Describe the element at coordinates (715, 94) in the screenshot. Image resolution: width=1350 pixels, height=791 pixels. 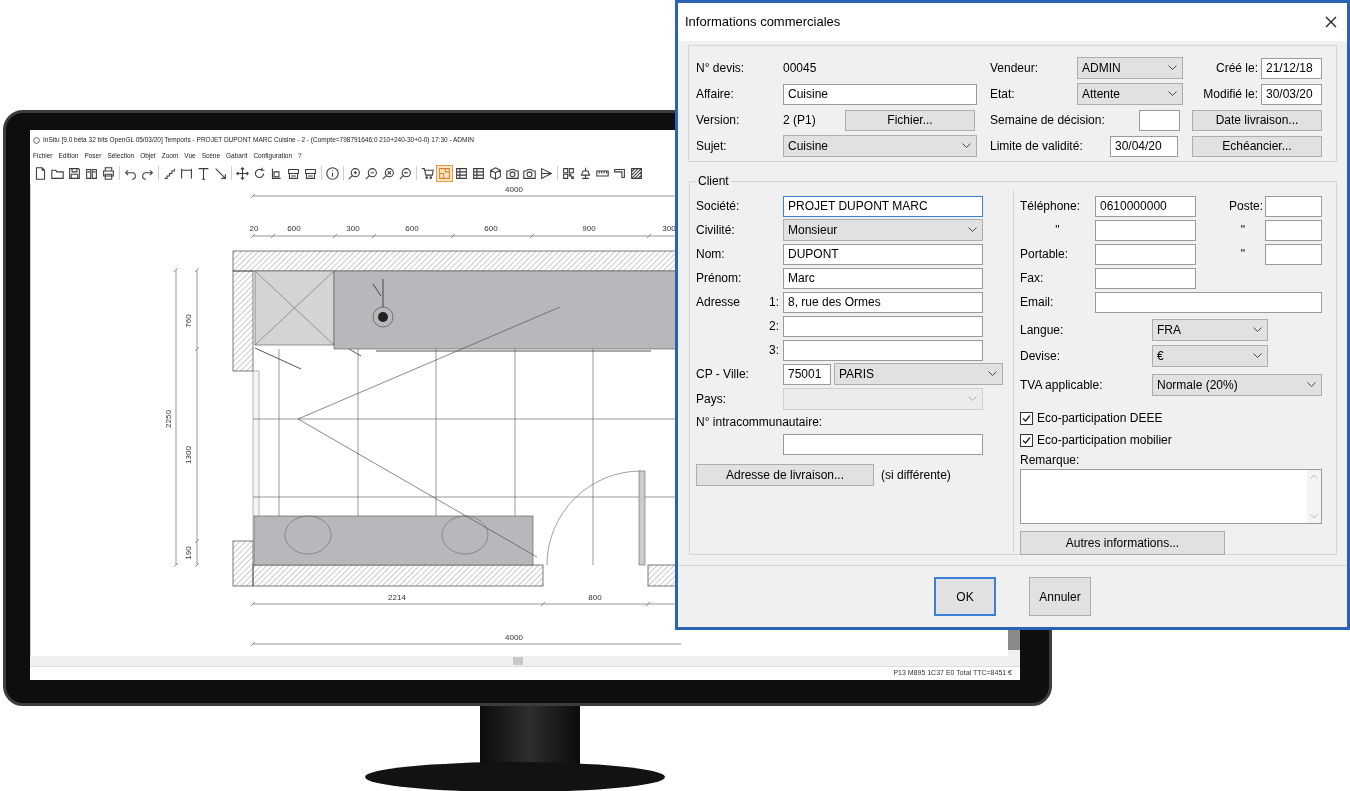
I see `field-label: Affaire:` at that location.